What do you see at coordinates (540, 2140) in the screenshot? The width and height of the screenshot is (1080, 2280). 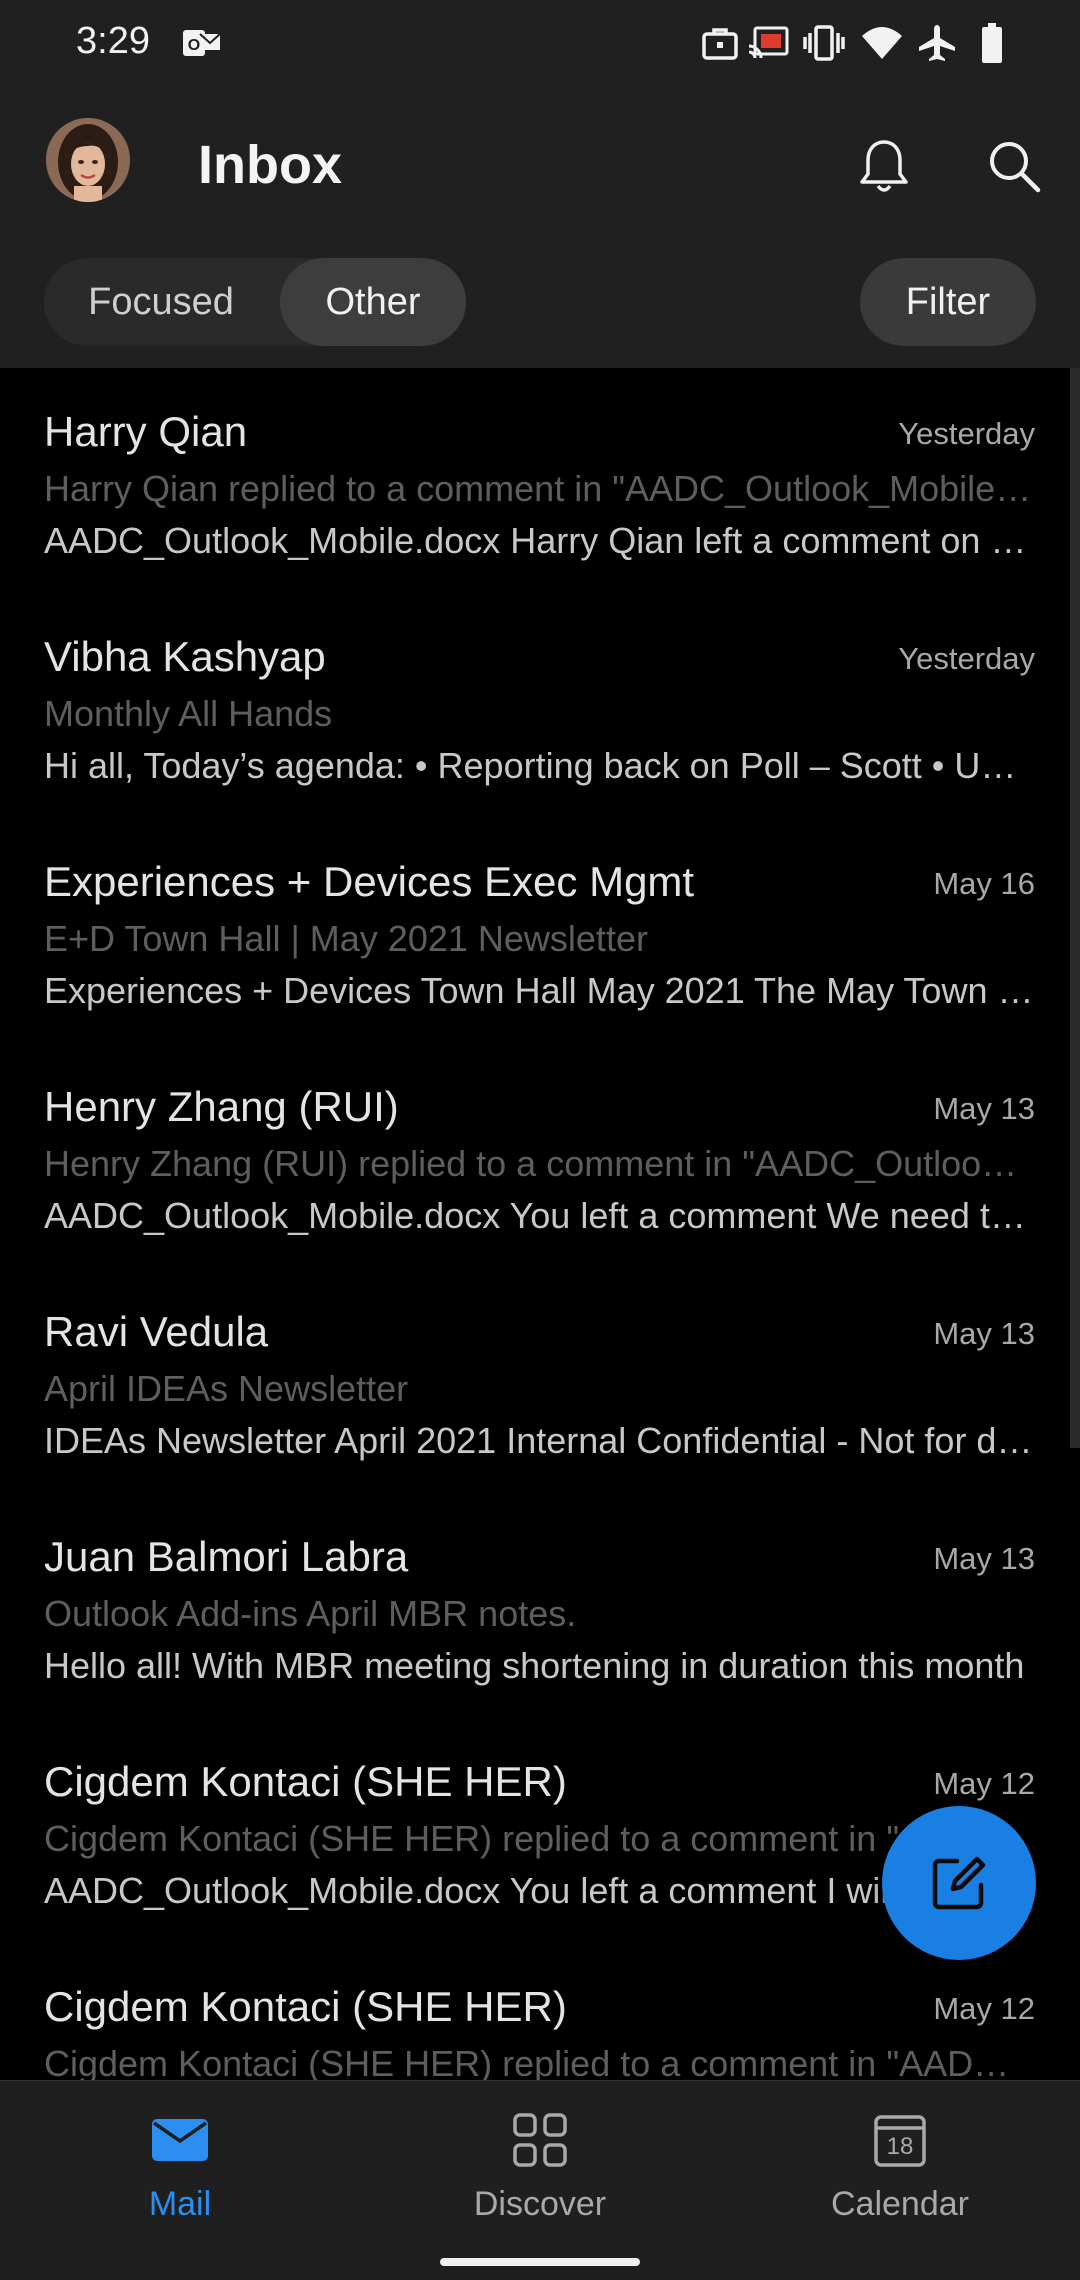 I see `grid-icon` at bounding box center [540, 2140].